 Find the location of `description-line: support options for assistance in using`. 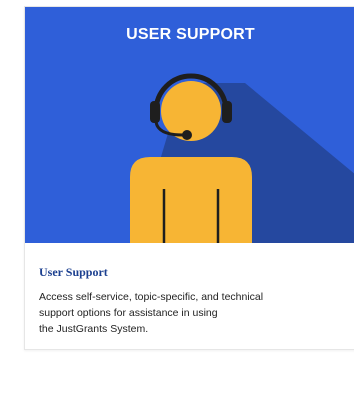

description-line: support options for assistance in using is located at coordinates (128, 313).